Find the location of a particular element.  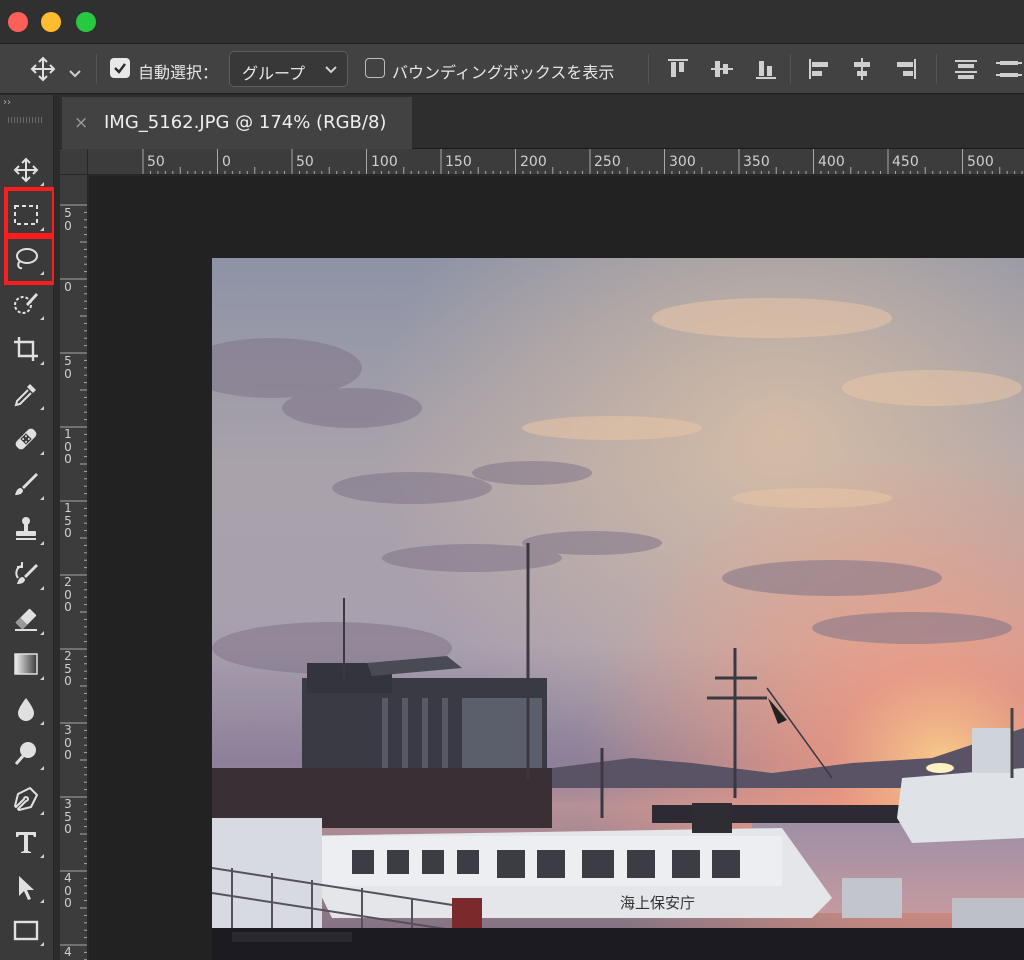

quick-selection-tool is located at coordinates (26, 304).